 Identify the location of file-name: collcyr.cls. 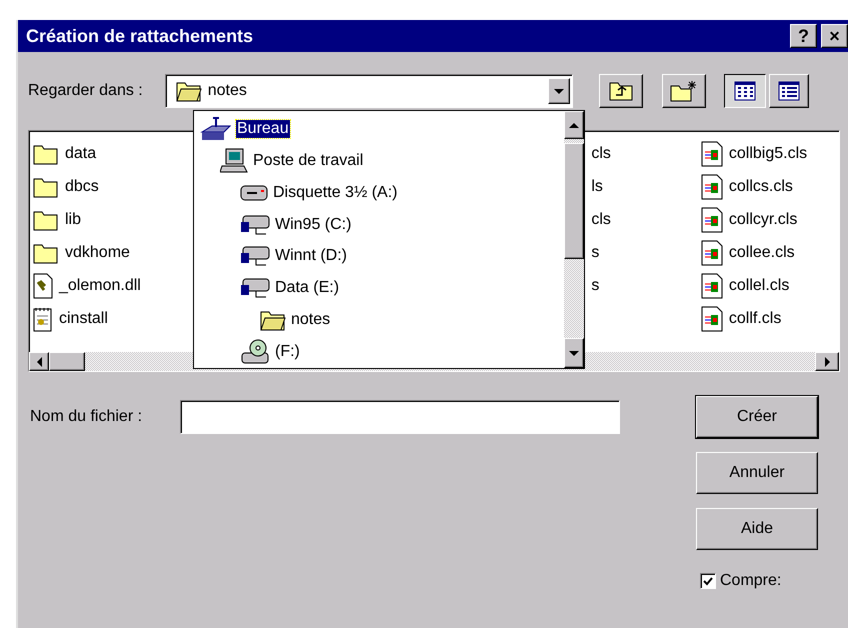
(763, 219).